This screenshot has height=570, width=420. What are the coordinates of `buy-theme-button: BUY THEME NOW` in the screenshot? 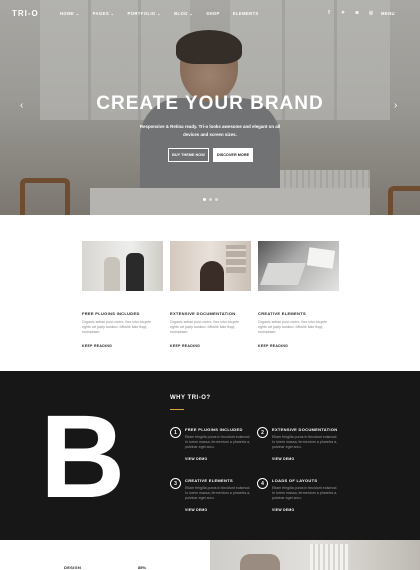 It's located at (188, 155).